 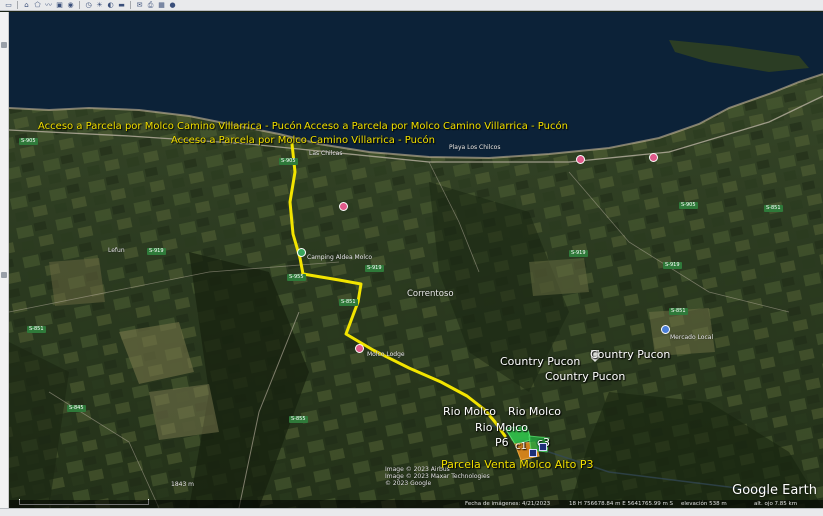 I want to click on place-label: Lefun, so click(x=116, y=250).